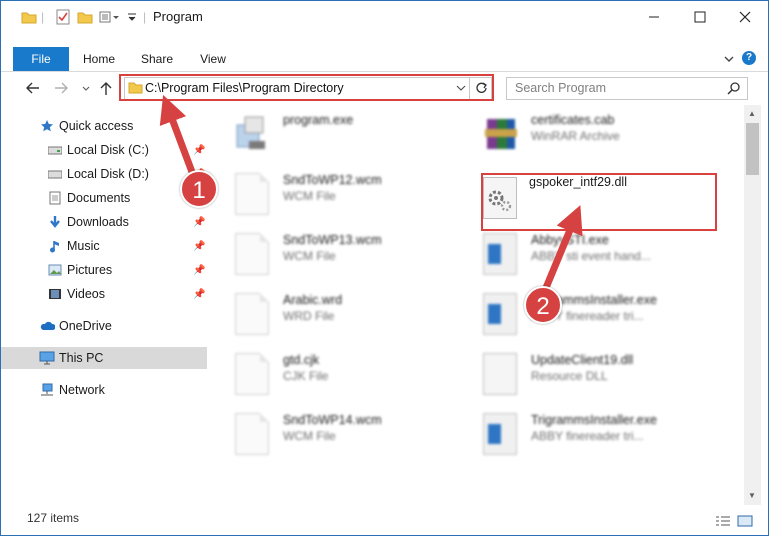 The image size is (769, 536). I want to click on tab-home: Home, so click(99, 59).